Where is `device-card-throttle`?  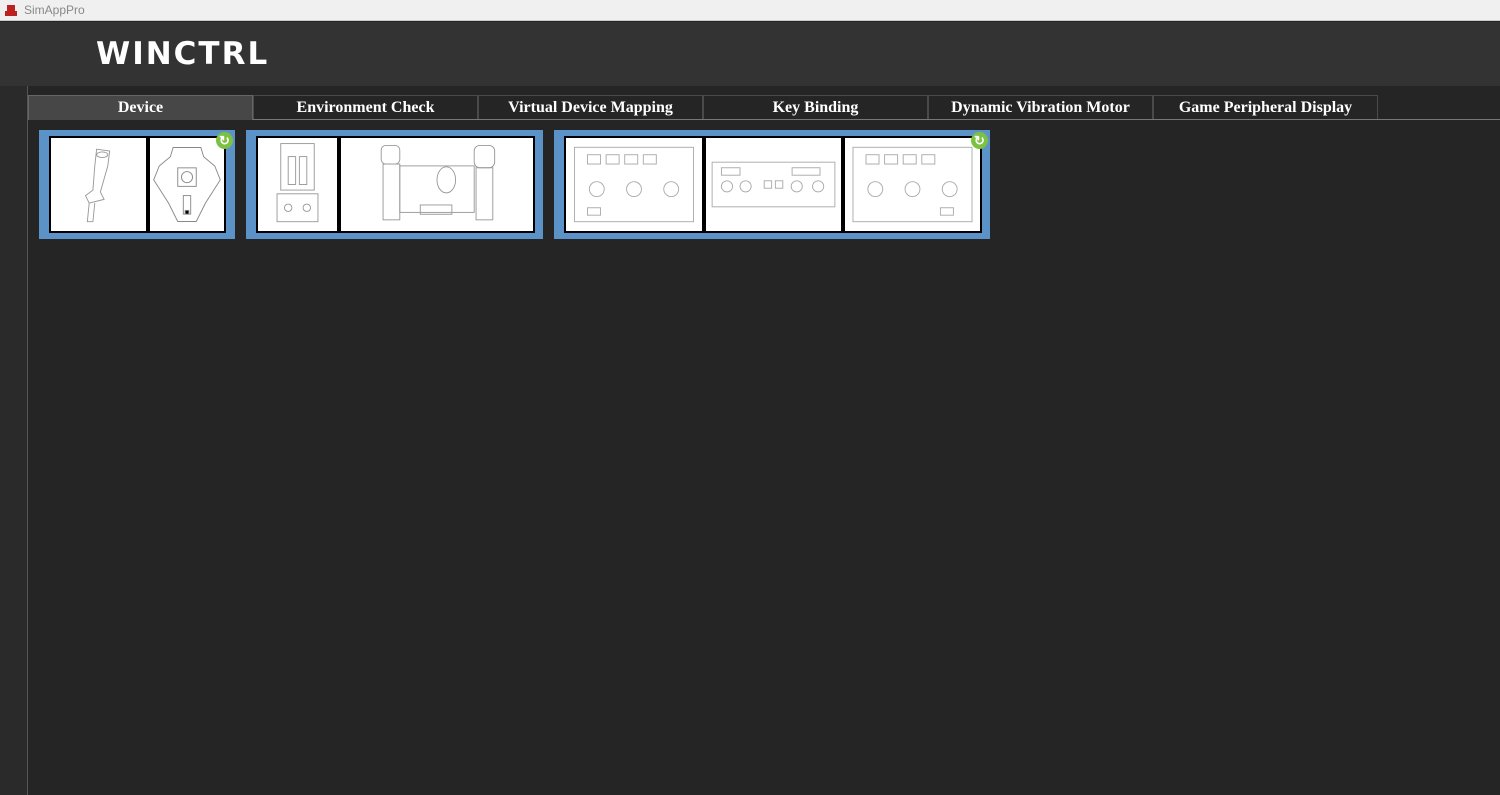 device-card-throttle is located at coordinates (394, 184).